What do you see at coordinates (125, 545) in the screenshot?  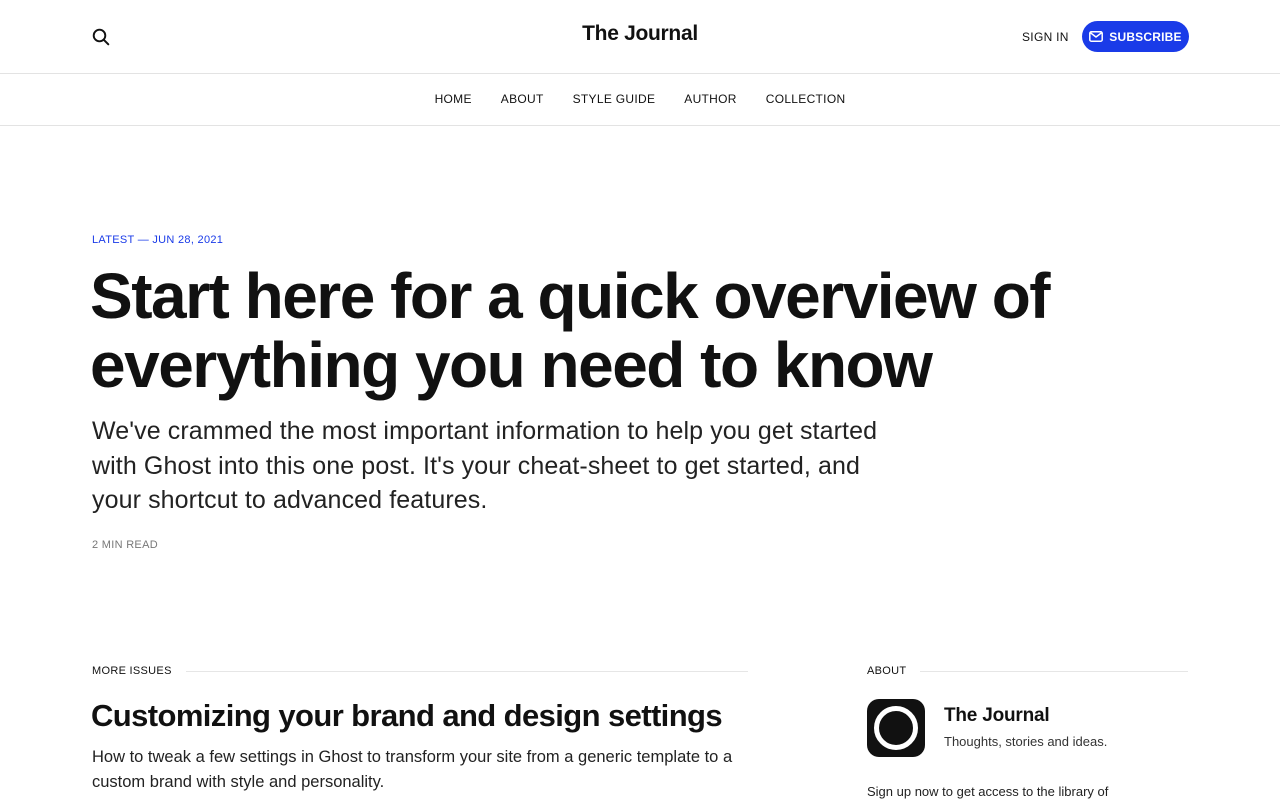 I see `latest-post-read-time: 2 MIN READ` at bounding box center [125, 545].